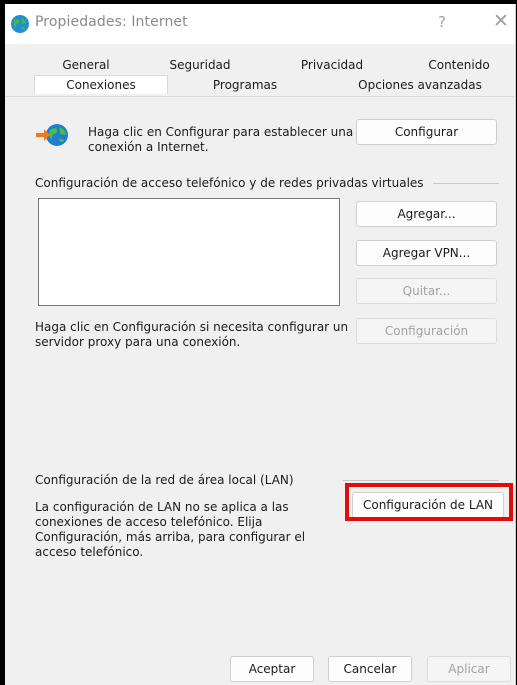 The image size is (517, 685). I want to click on help-button: ?, so click(442, 23).